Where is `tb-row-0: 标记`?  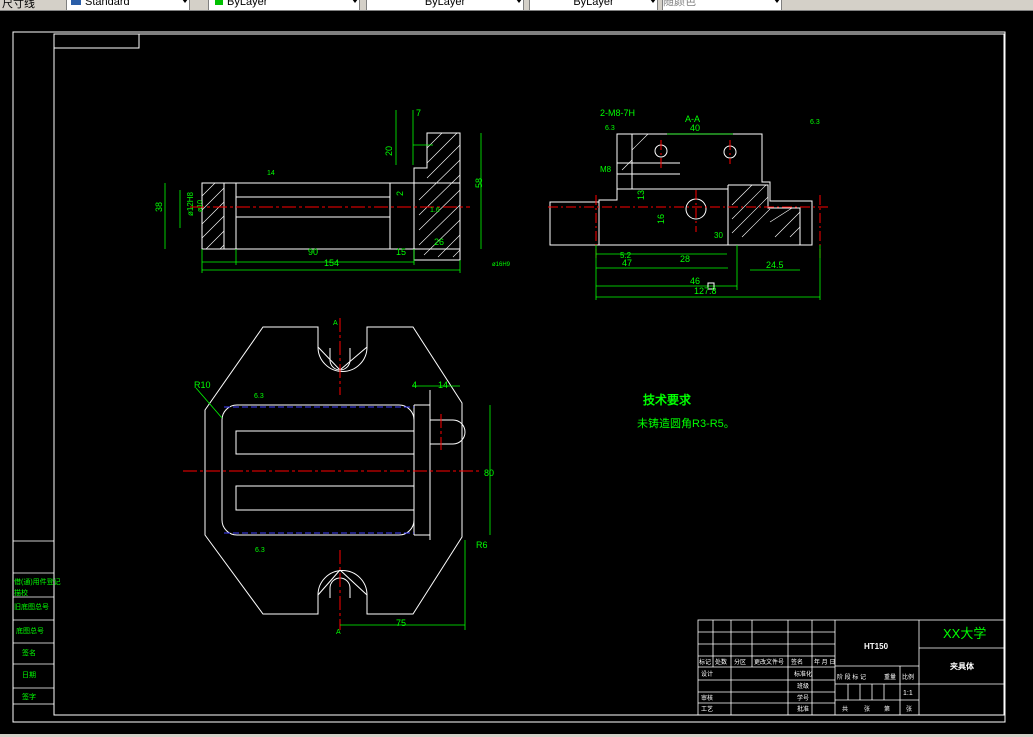 tb-row-0: 标记 is located at coordinates (705, 662).